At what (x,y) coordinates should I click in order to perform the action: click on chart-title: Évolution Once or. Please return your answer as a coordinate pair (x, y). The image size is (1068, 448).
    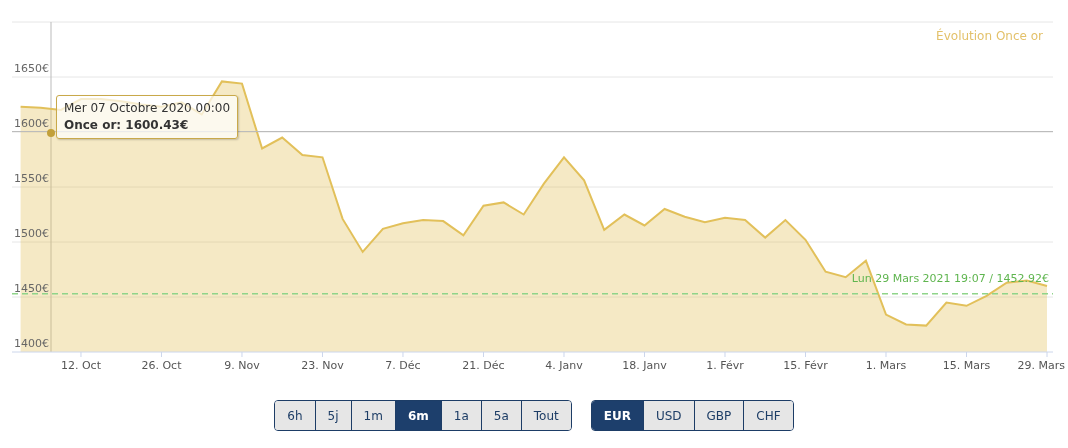
    Looking at the image, I should click on (989, 36).